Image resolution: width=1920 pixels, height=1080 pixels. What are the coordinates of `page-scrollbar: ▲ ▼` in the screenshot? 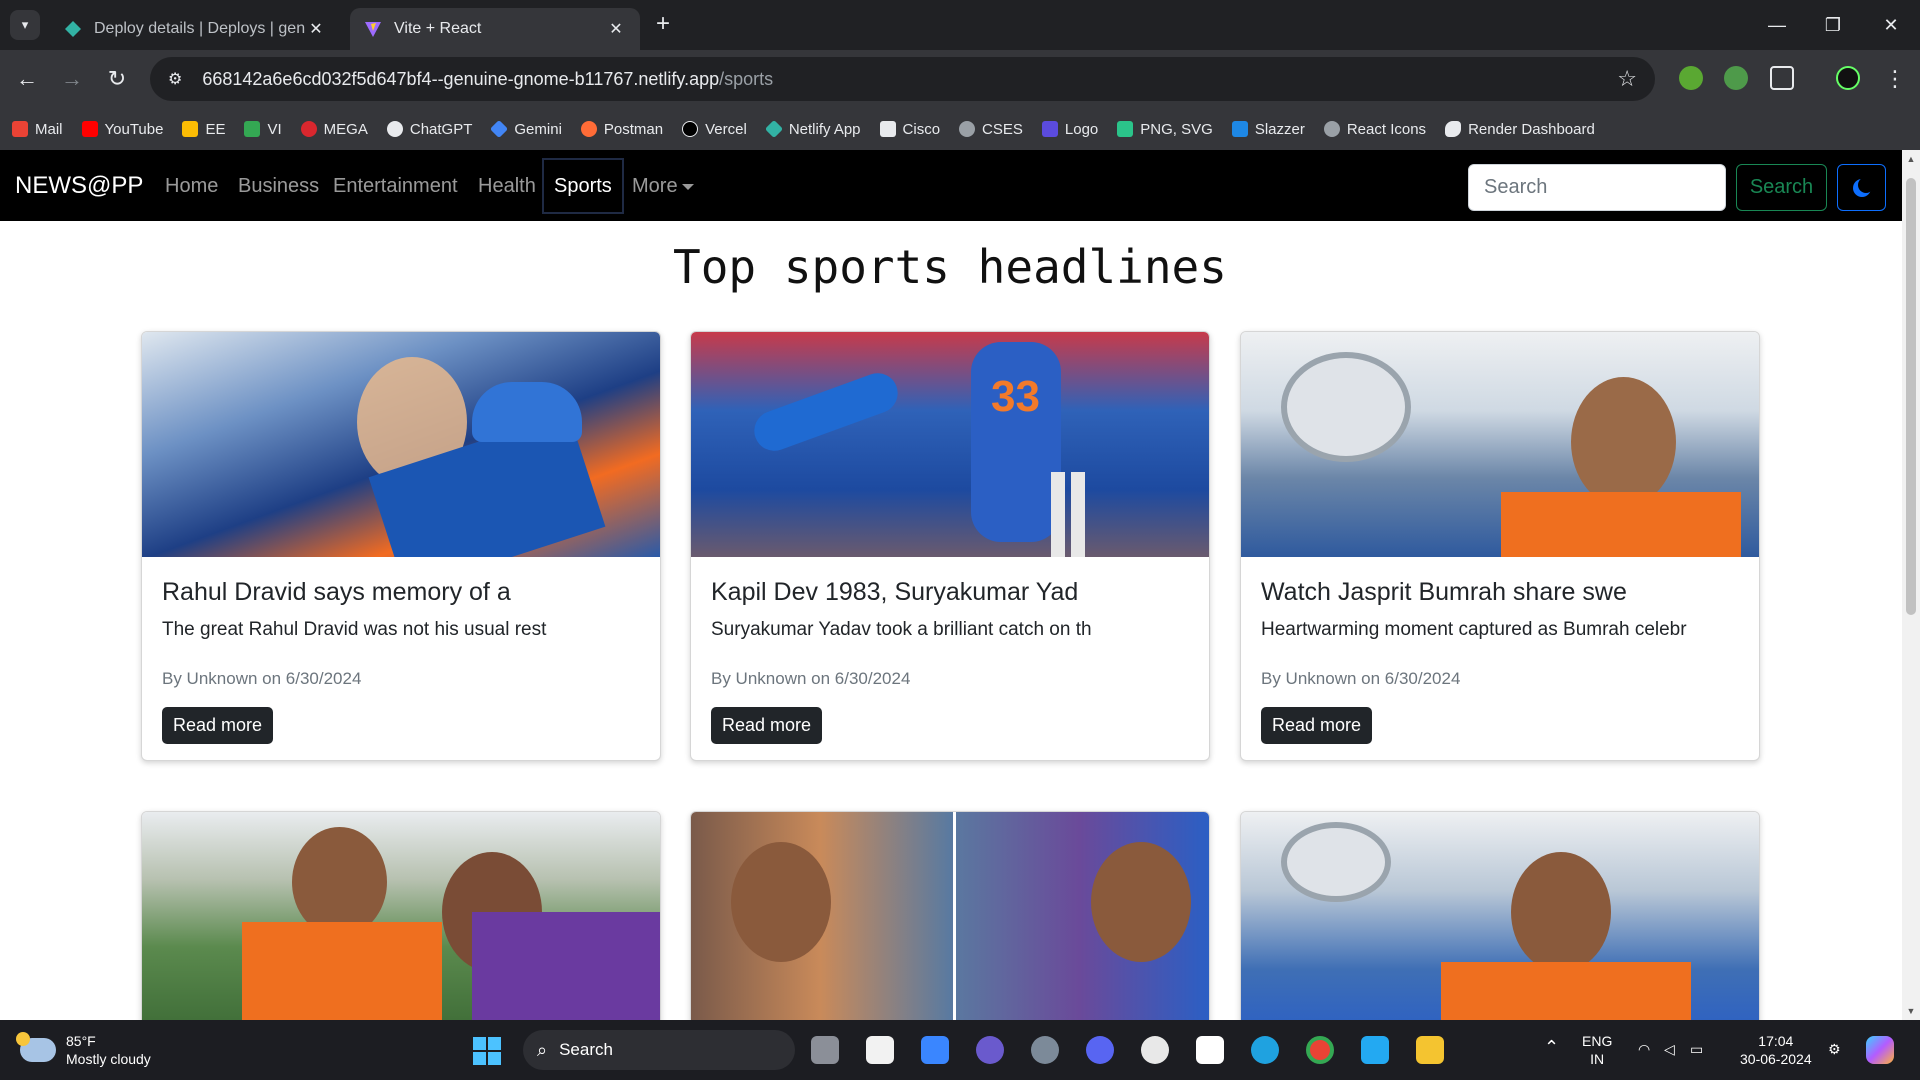 It's located at (1911, 585).